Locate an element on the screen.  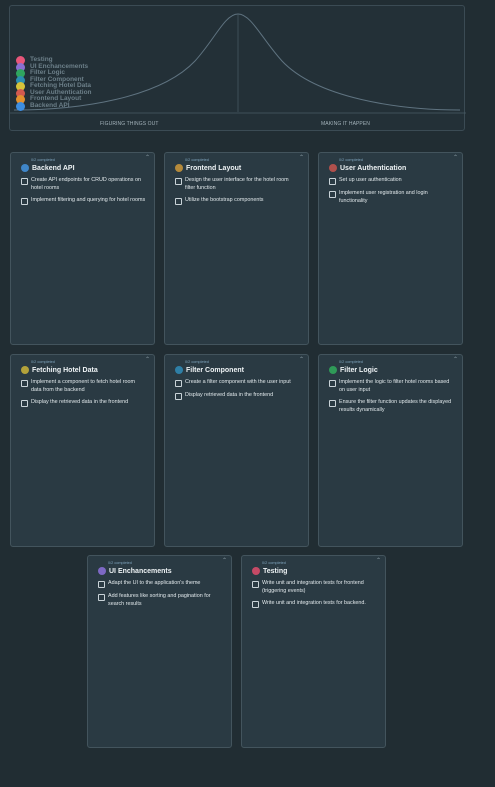
task-item: Utilize the bootstrap components is located at coordinates (237, 201).